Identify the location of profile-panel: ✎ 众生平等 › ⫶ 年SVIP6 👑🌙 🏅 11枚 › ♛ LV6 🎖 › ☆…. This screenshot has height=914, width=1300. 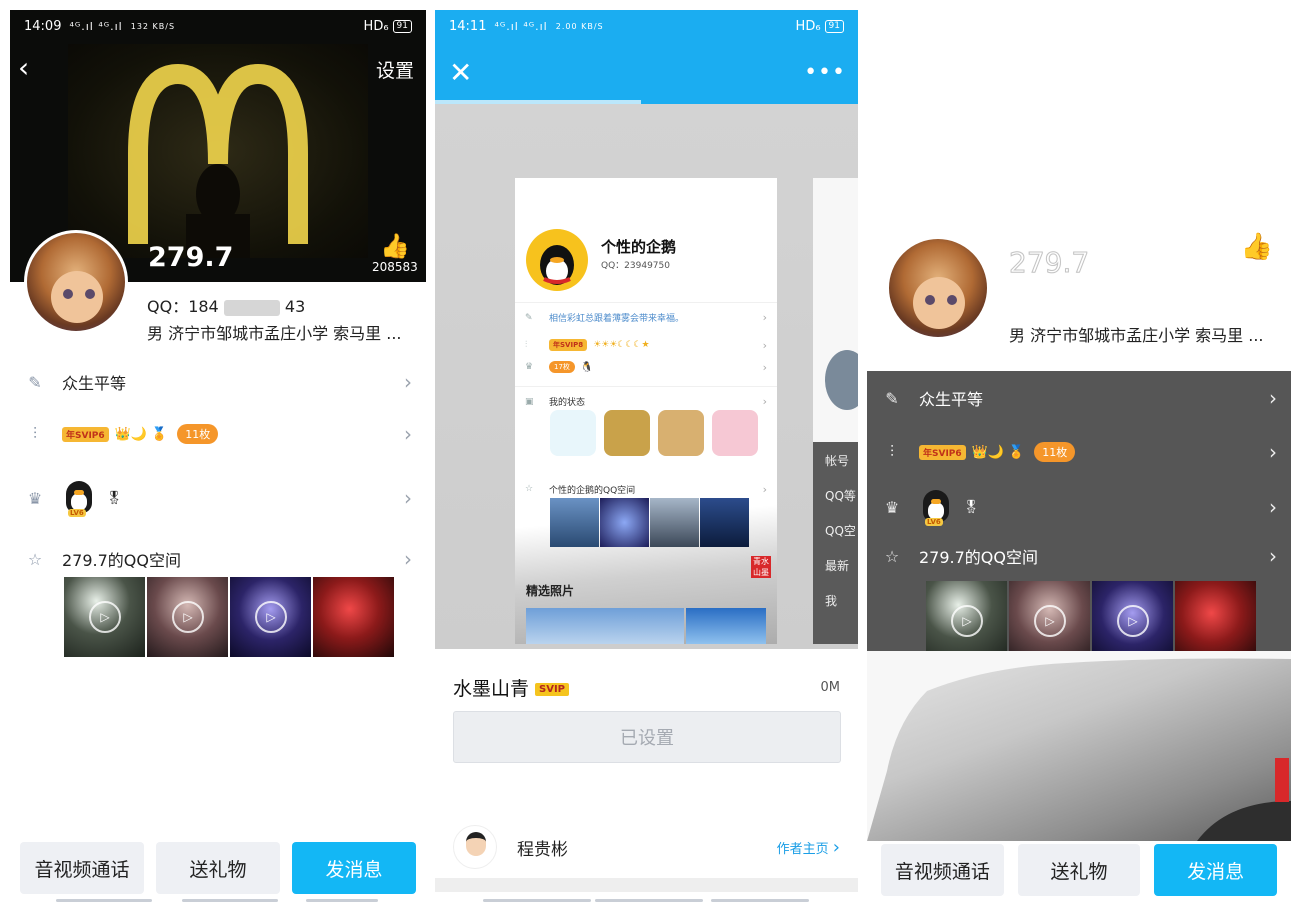
(1079, 516).